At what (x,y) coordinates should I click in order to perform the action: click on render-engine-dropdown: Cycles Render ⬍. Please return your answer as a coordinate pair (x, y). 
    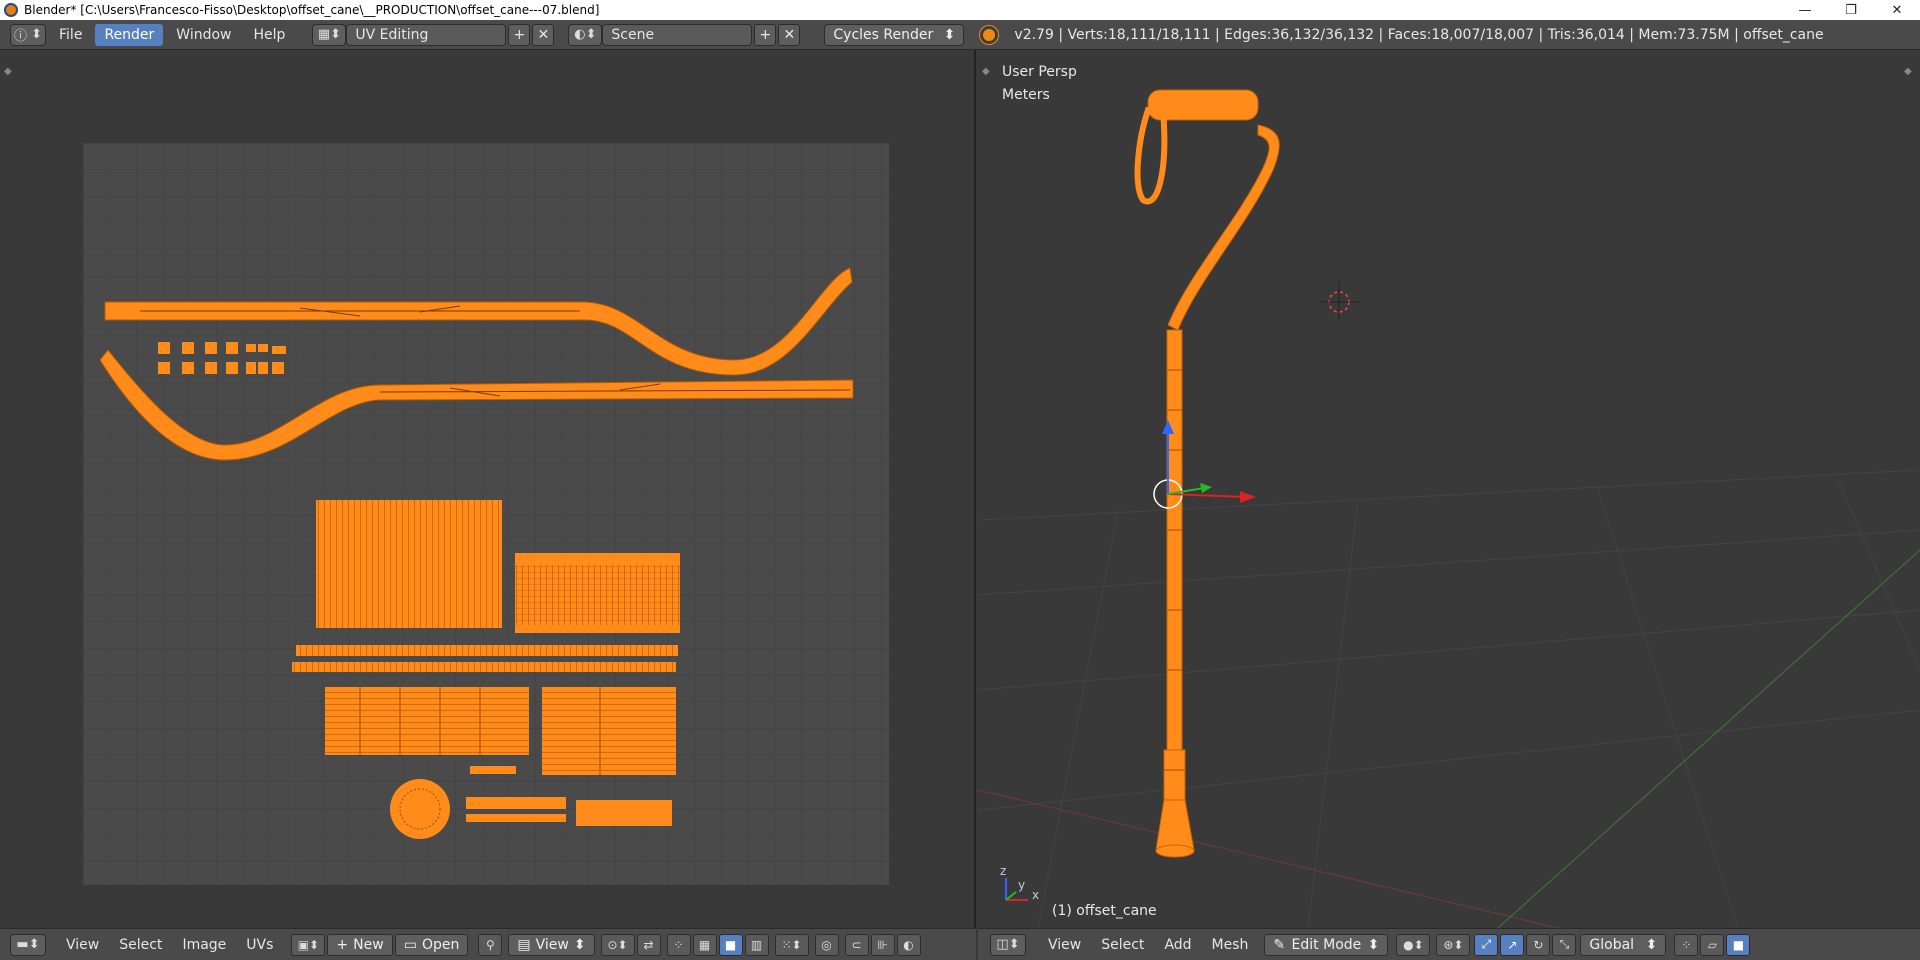
    Looking at the image, I should click on (894, 34).